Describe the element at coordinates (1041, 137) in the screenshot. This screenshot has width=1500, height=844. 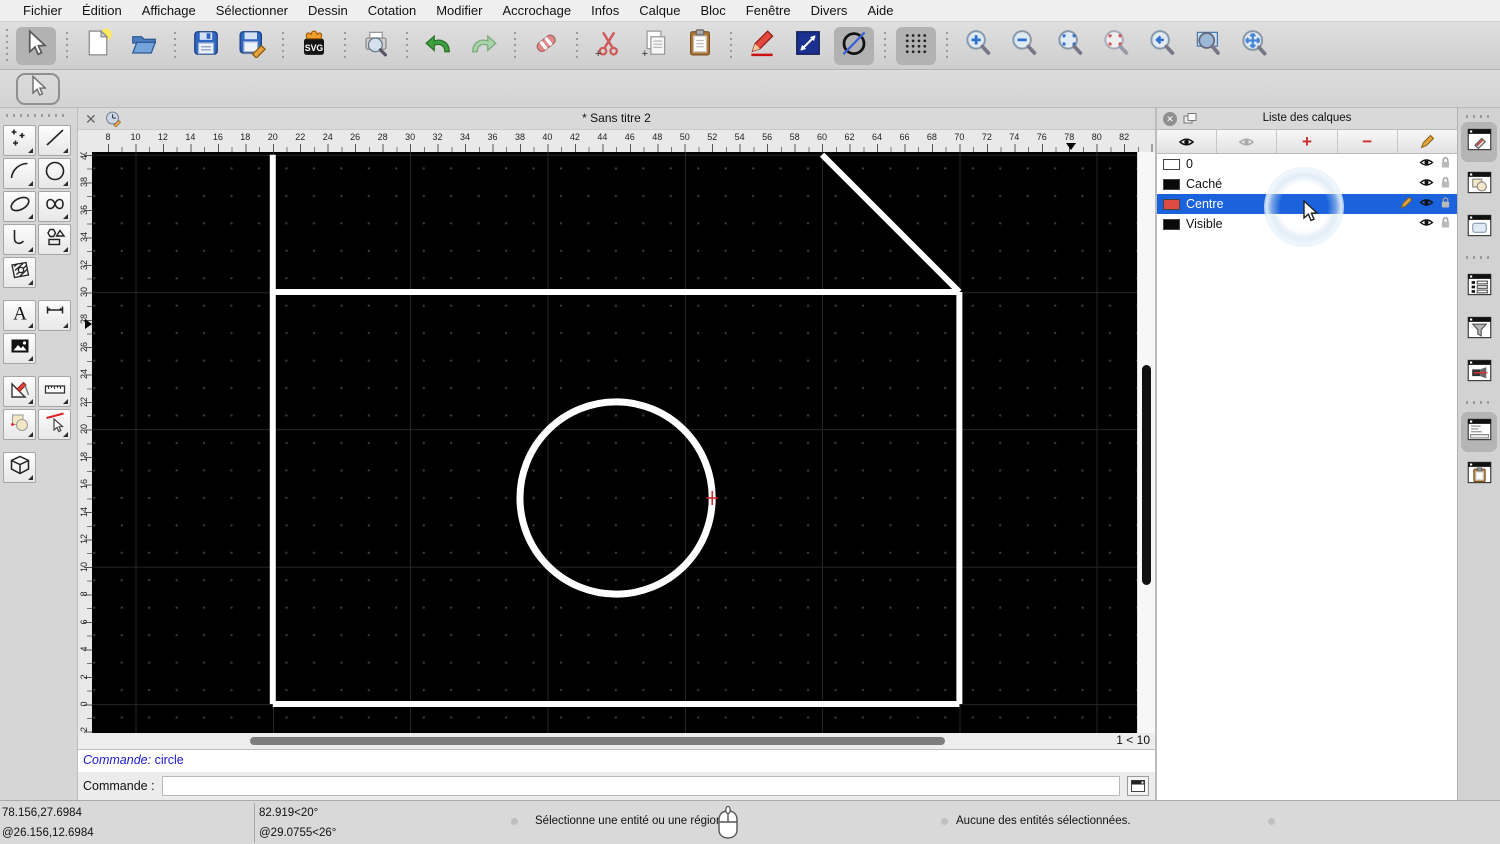
I see `ruler-label: 76` at that location.